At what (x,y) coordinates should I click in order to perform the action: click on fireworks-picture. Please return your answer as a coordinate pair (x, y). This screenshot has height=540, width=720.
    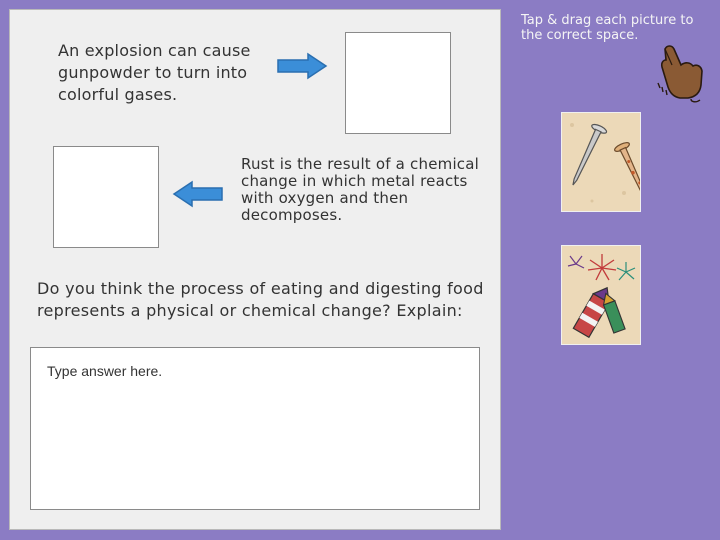
    Looking at the image, I should click on (601, 295).